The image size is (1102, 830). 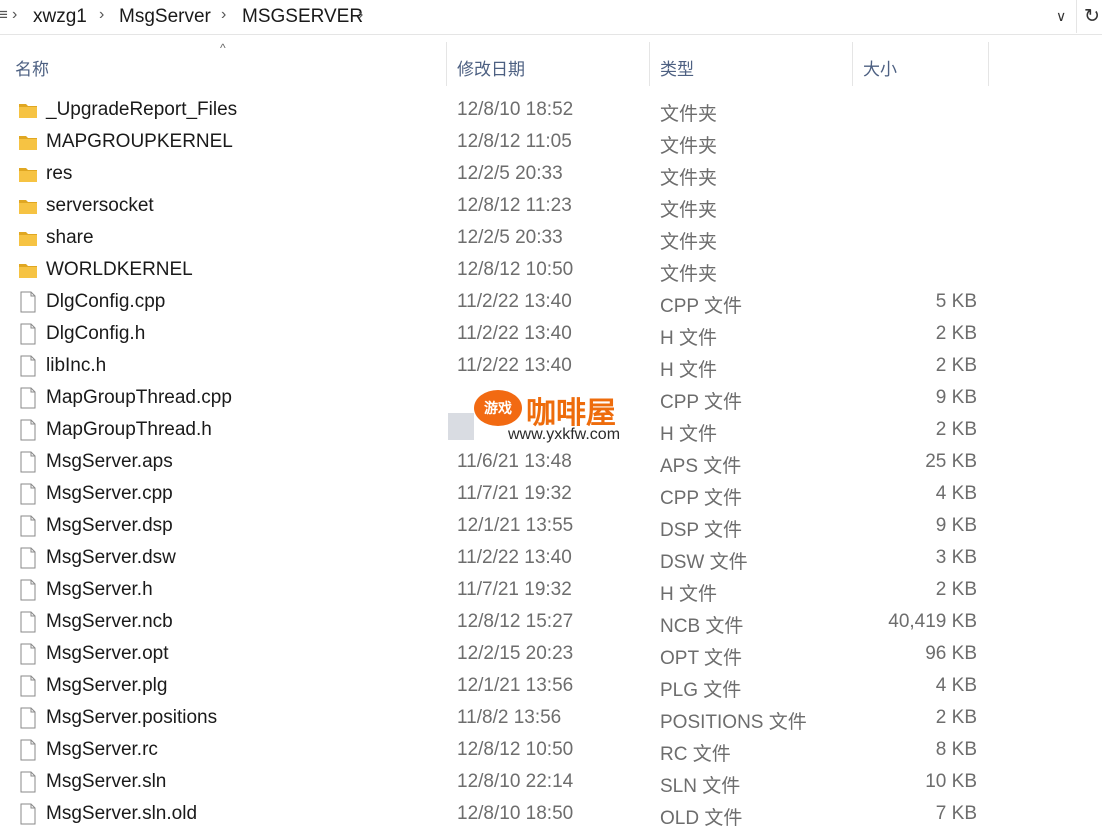 I want to click on column-header-size: 大小, so click(x=921, y=64).